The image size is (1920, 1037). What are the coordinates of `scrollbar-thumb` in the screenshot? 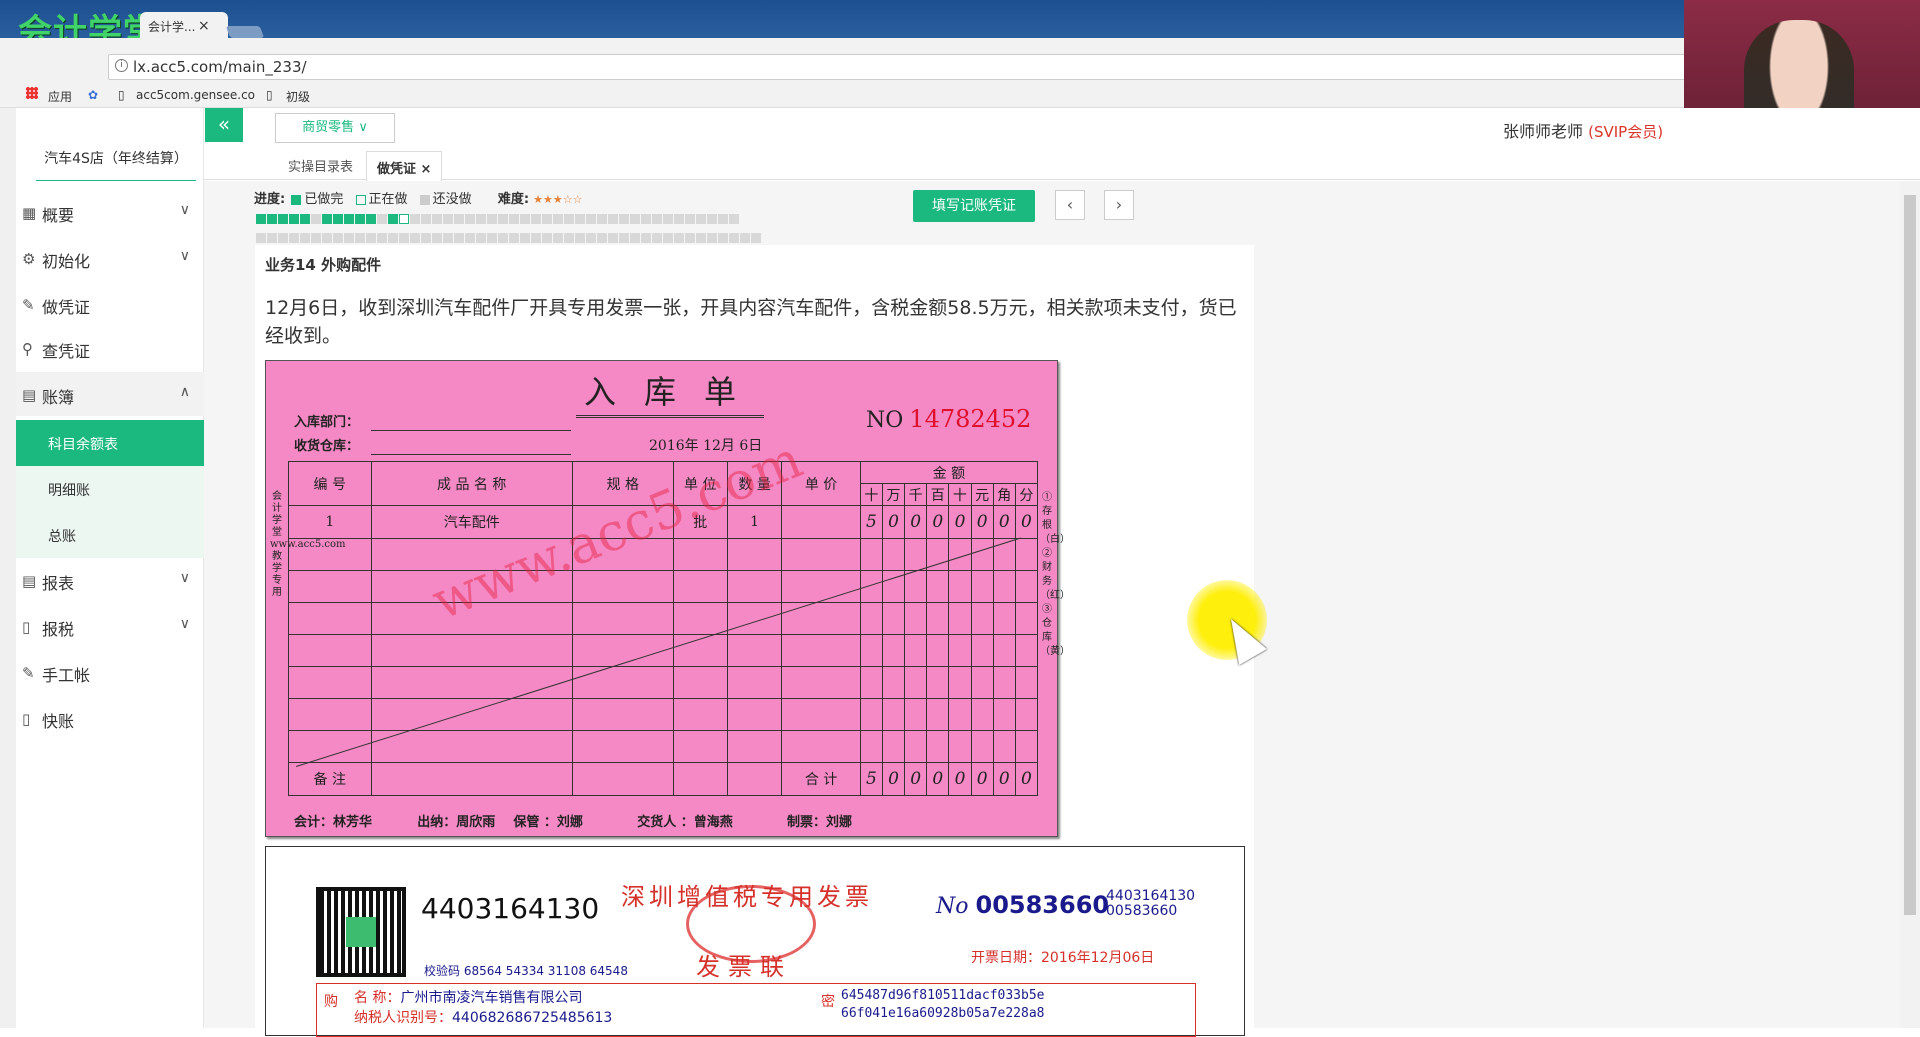 It's located at (1910, 555).